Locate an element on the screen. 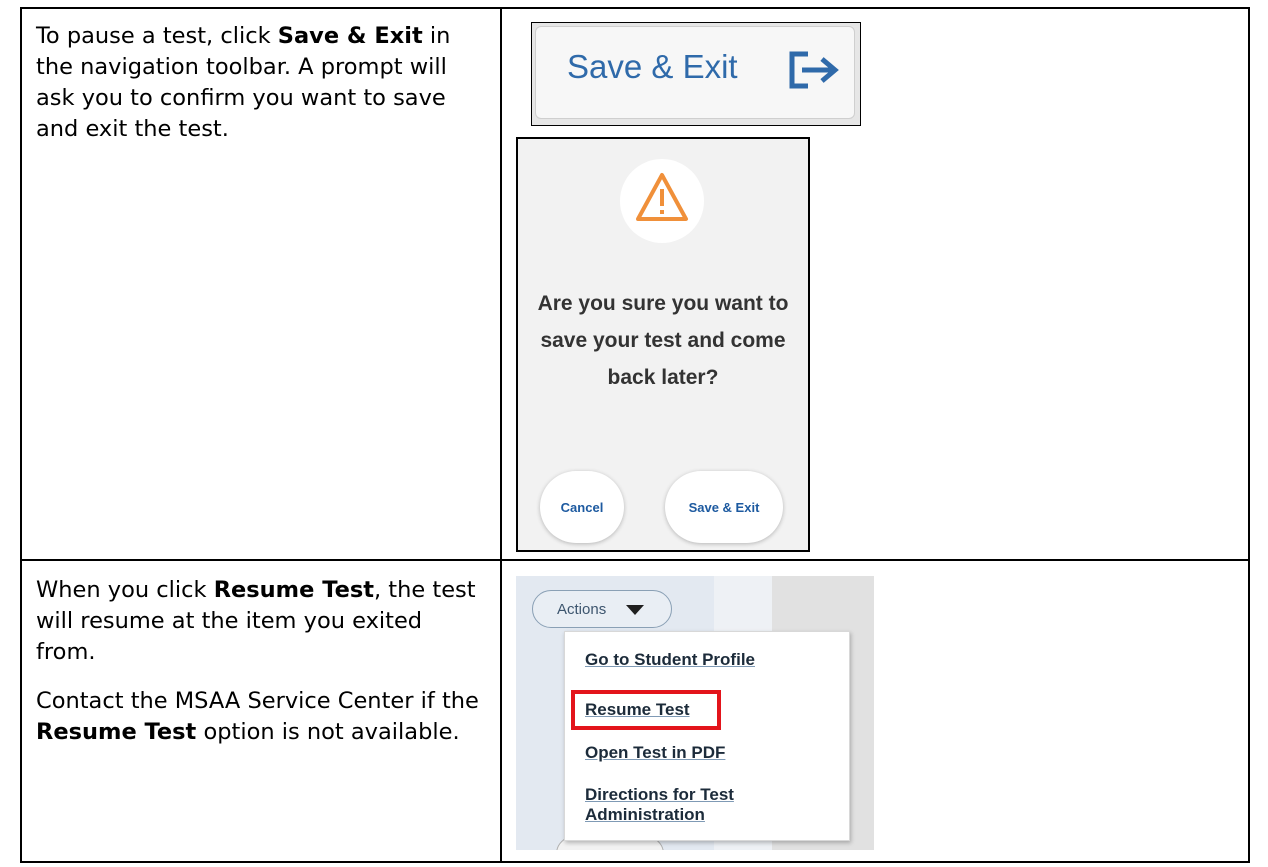 The image size is (1268, 867). caret-down-icon is located at coordinates (635, 610).